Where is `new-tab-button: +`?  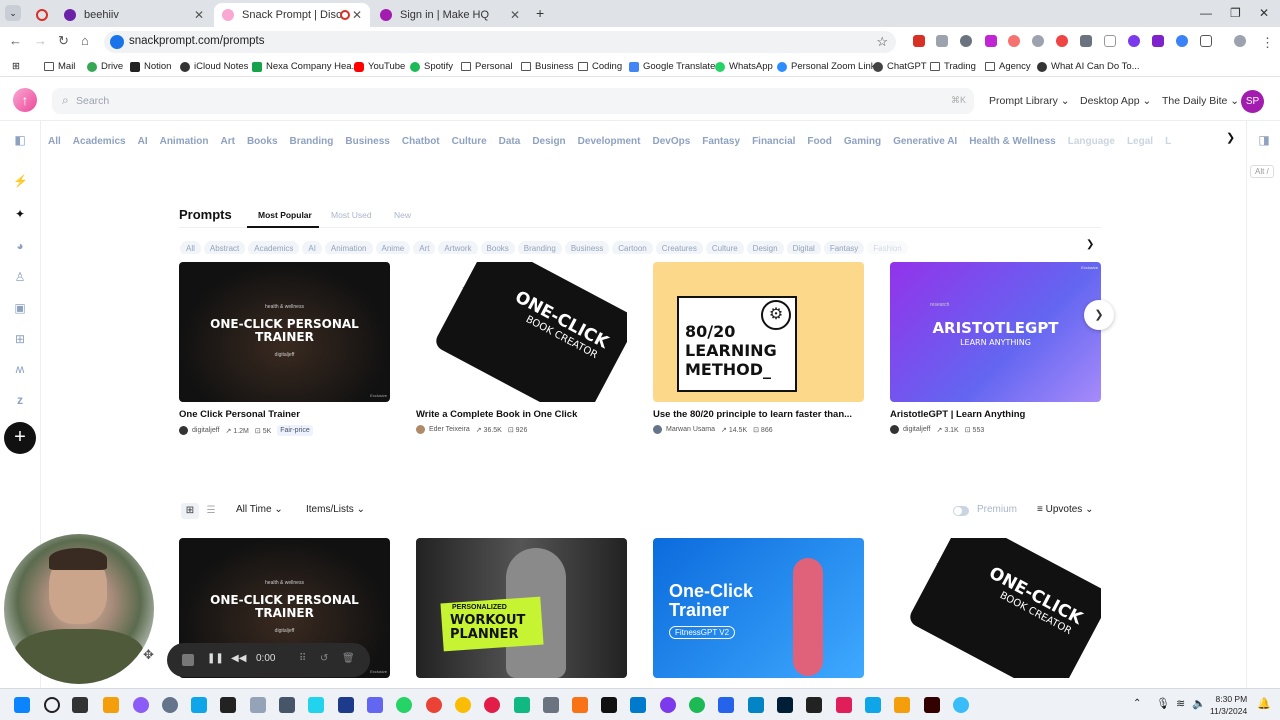
new-tab-button: + is located at coordinates (540, 13).